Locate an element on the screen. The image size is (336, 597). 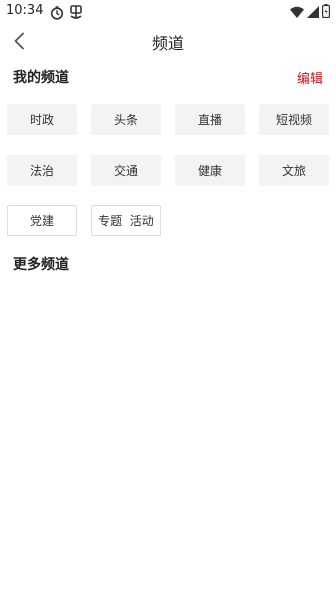
status-indicators is located at coordinates (310, 12).